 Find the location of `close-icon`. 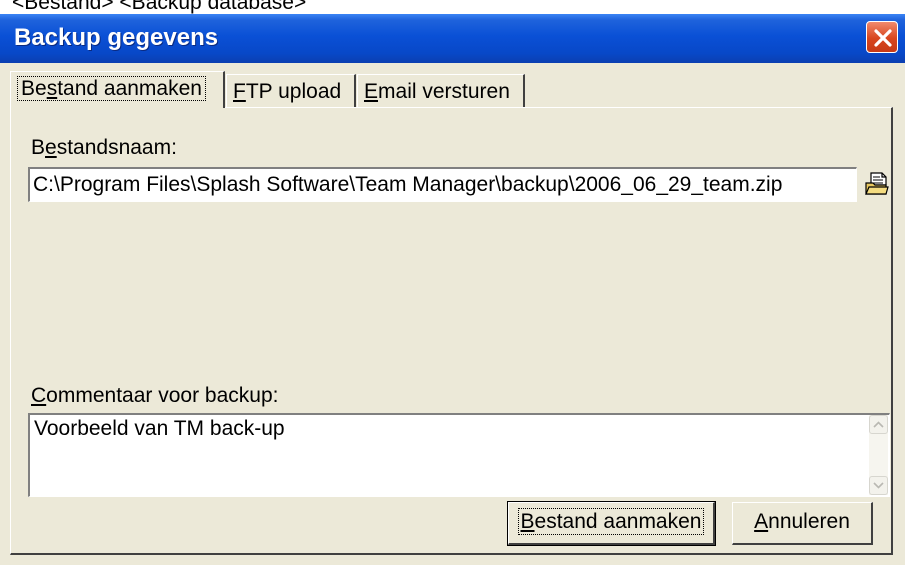

close-icon is located at coordinates (883, 38).